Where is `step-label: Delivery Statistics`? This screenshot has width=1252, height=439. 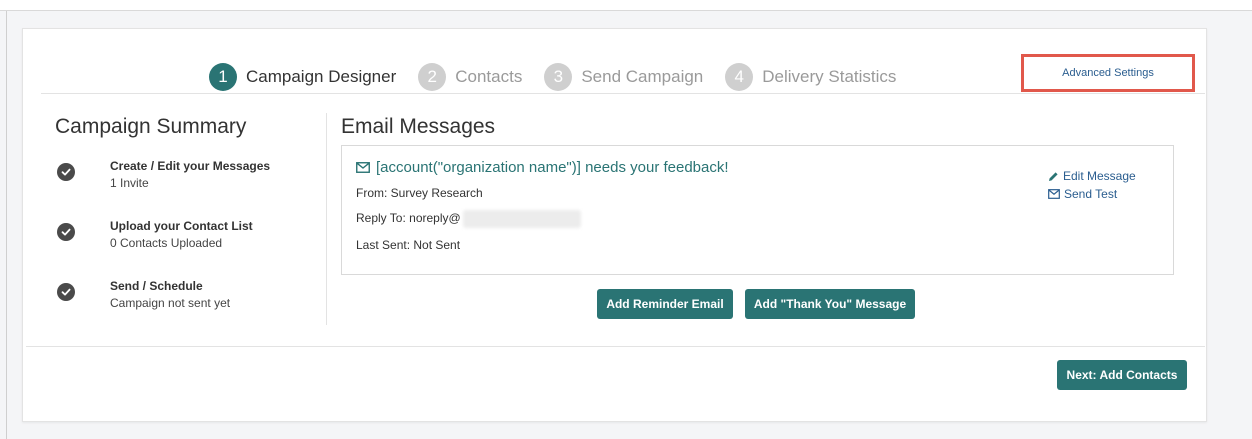
step-label: Delivery Statistics is located at coordinates (829, 76).